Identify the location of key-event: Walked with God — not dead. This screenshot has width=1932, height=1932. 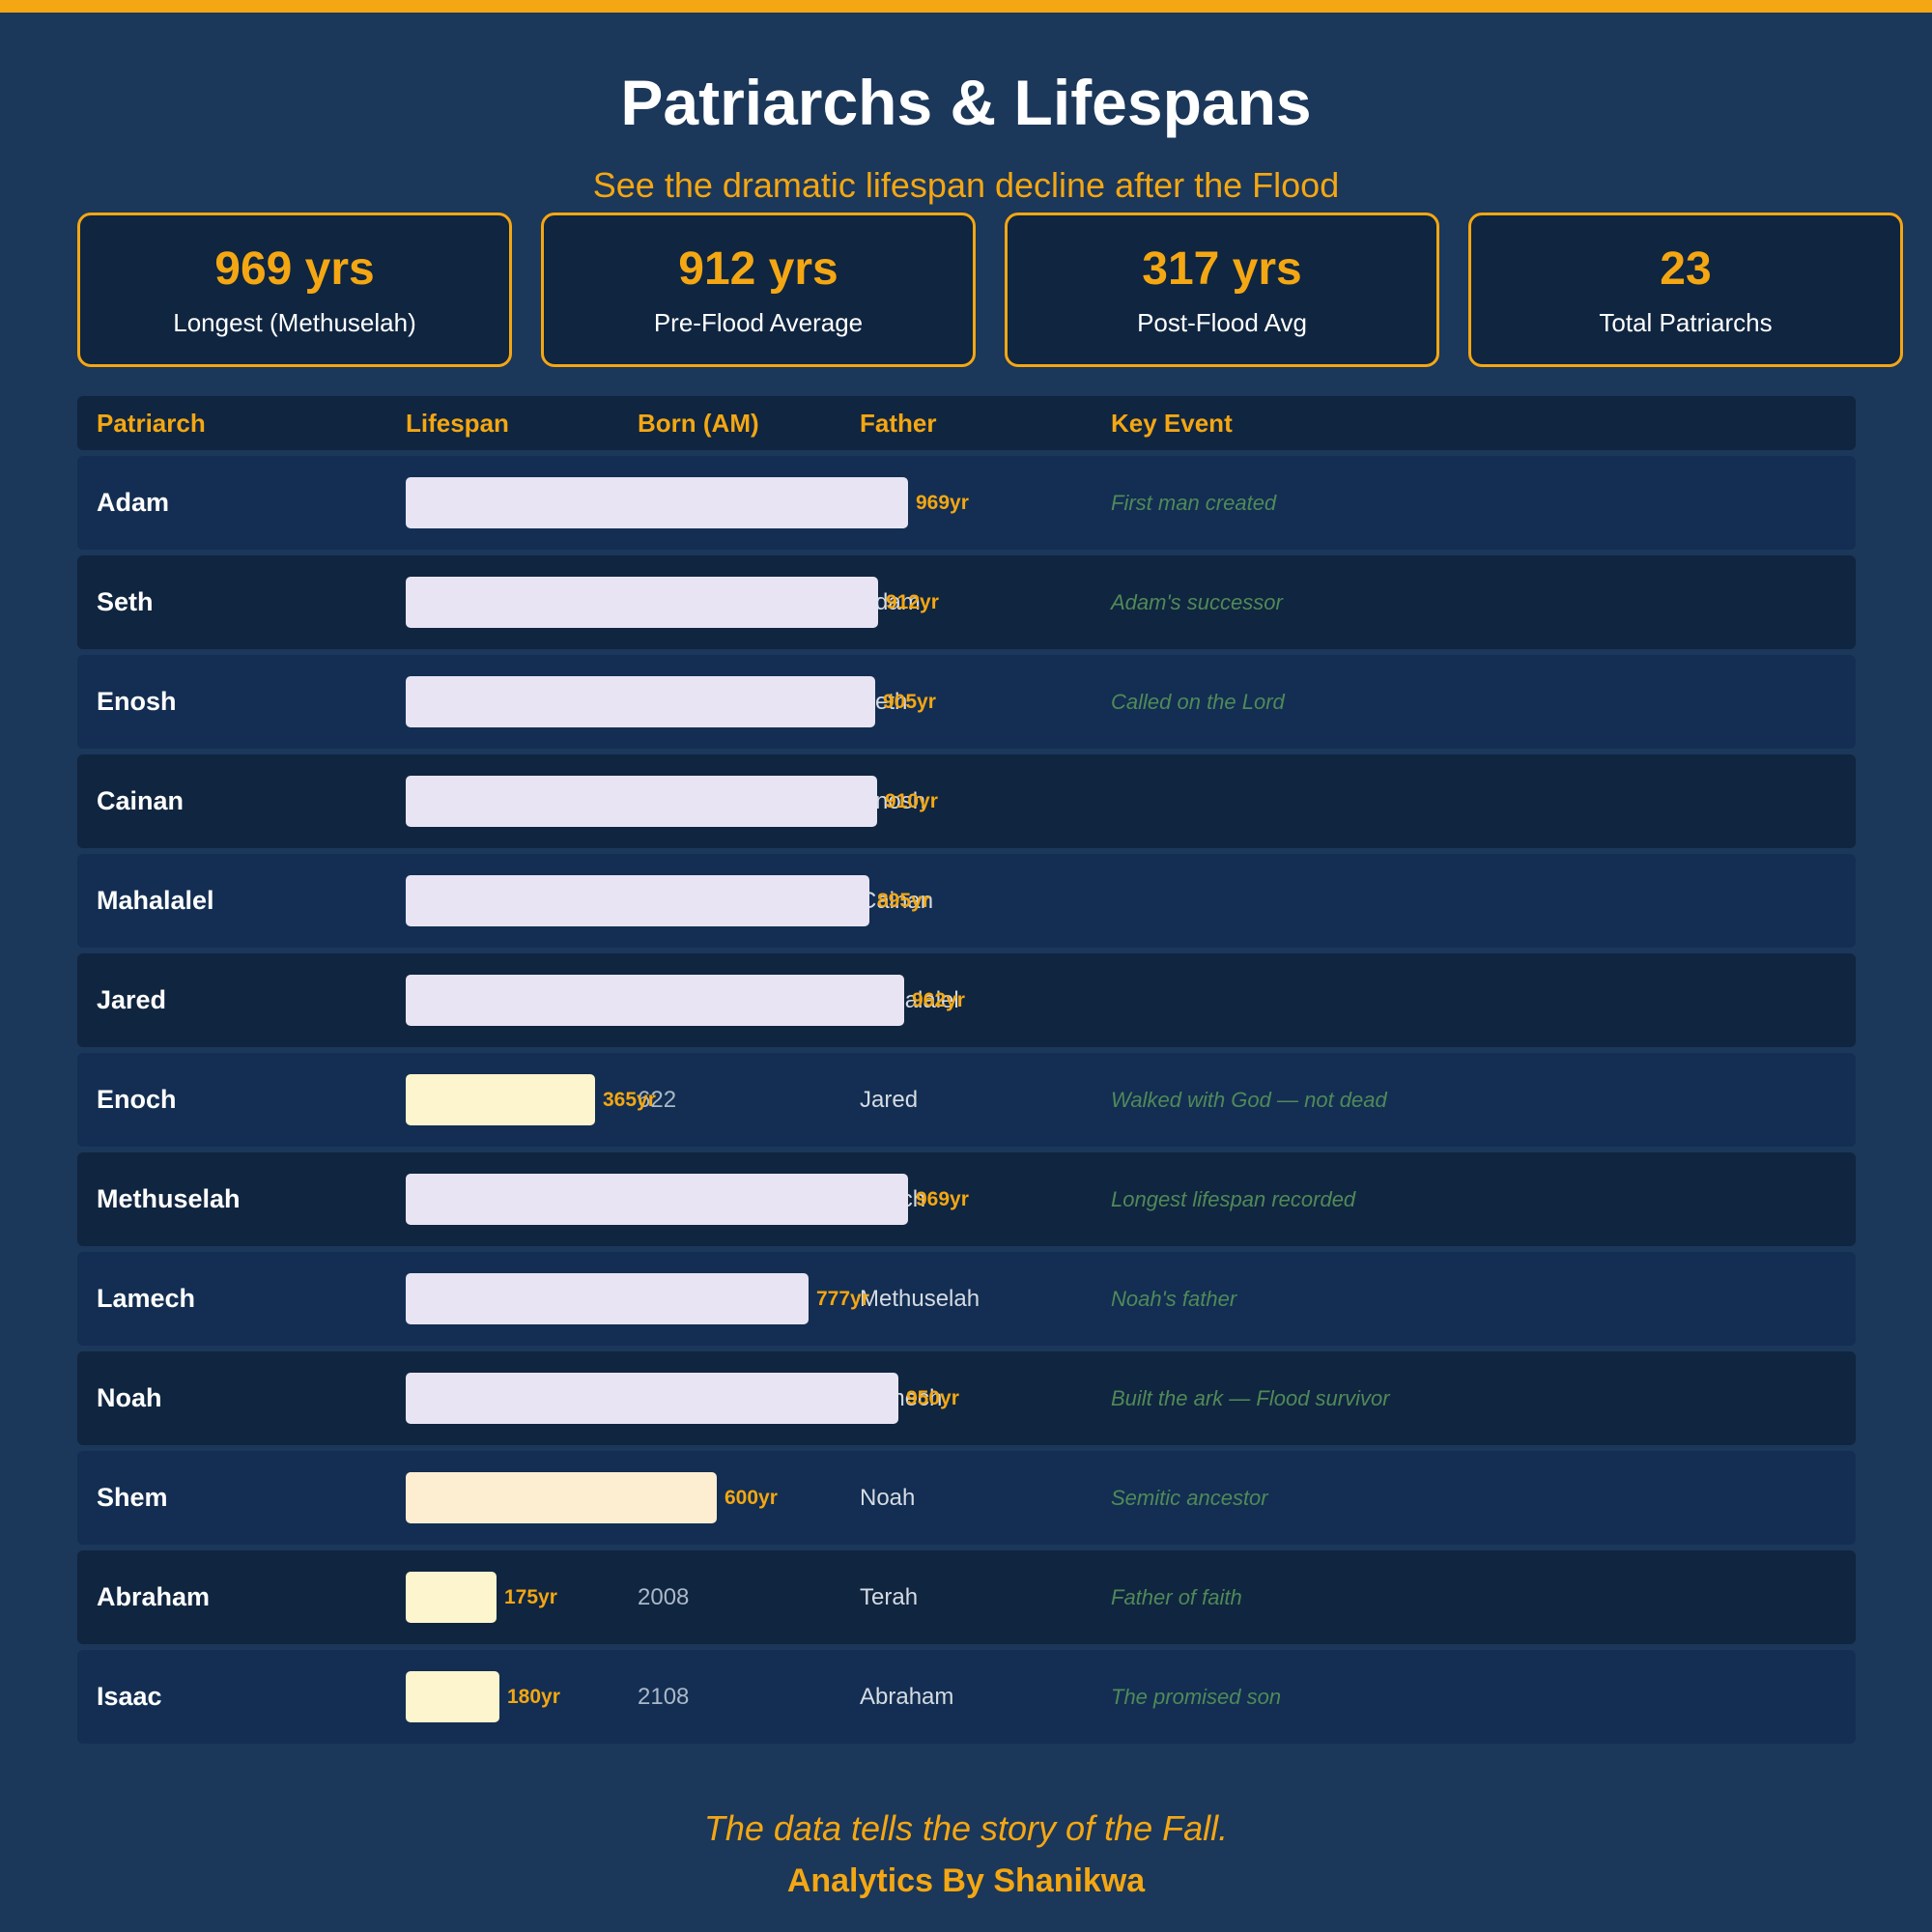
(1249, 1100).